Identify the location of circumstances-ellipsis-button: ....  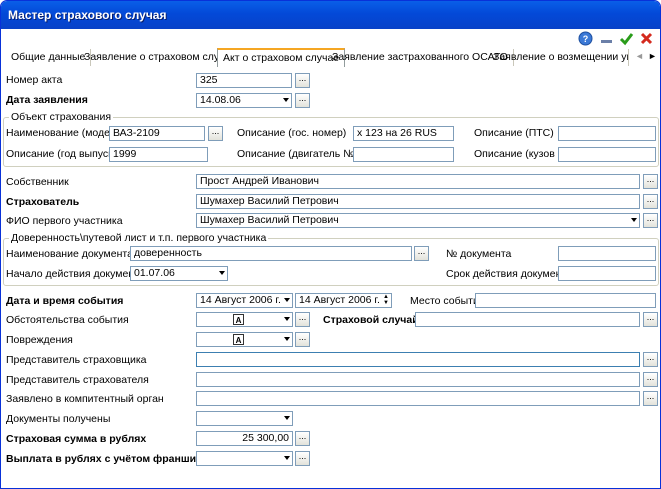
(302, 319).